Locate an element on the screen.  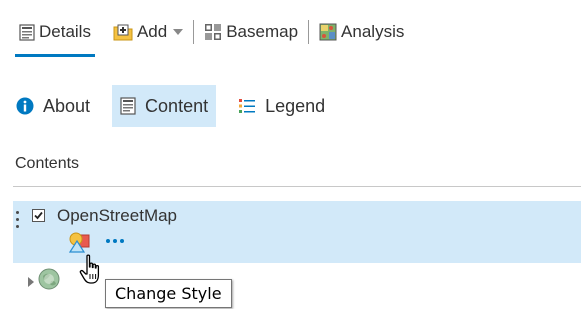
analysis-button: Analysis is located at coordinates (361, 32).